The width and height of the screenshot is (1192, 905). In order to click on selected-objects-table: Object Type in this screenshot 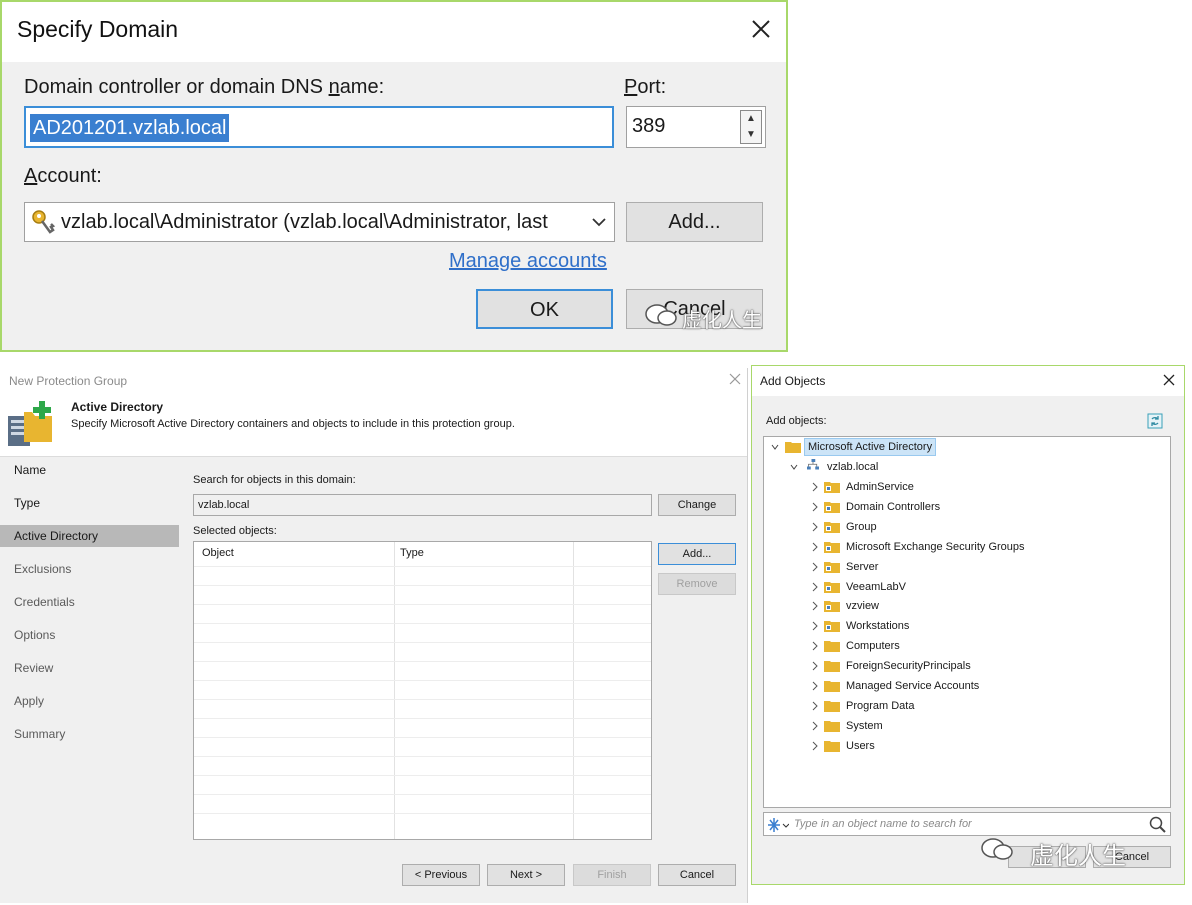, I will do `click(422, 690)`.